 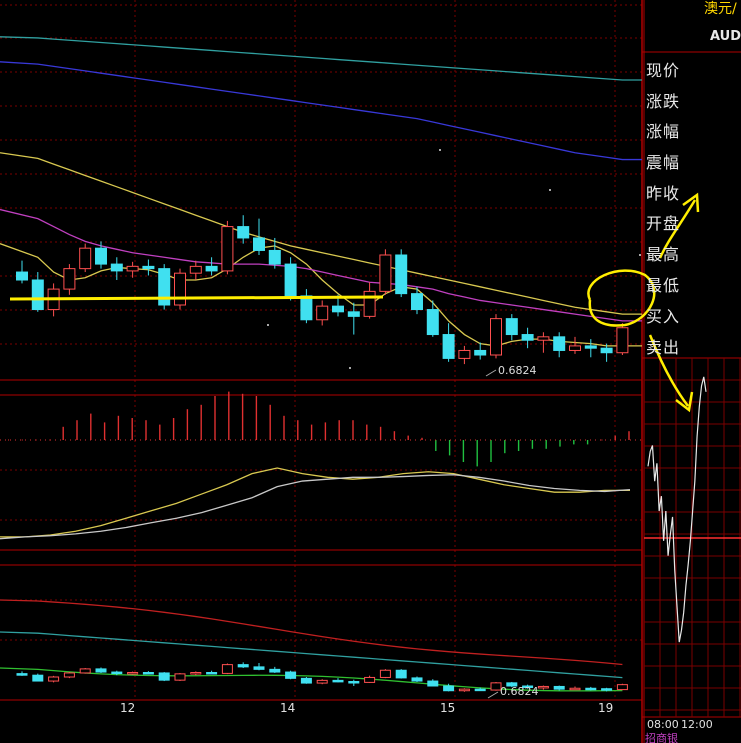 I want to click on intraday-footer: 招商银, so click(x=661, y=737).